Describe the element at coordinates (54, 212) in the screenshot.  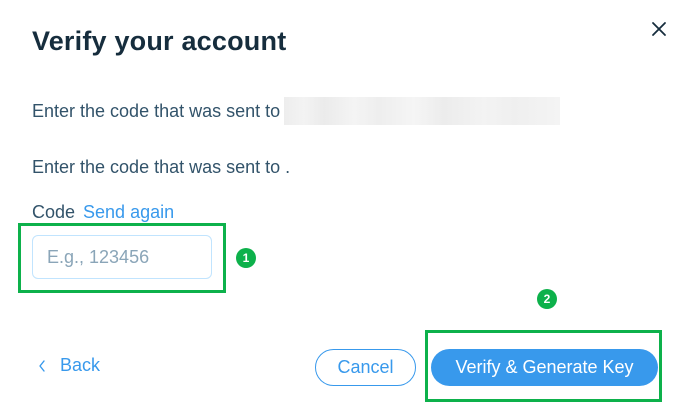
I see `code-label: Code` at that location.